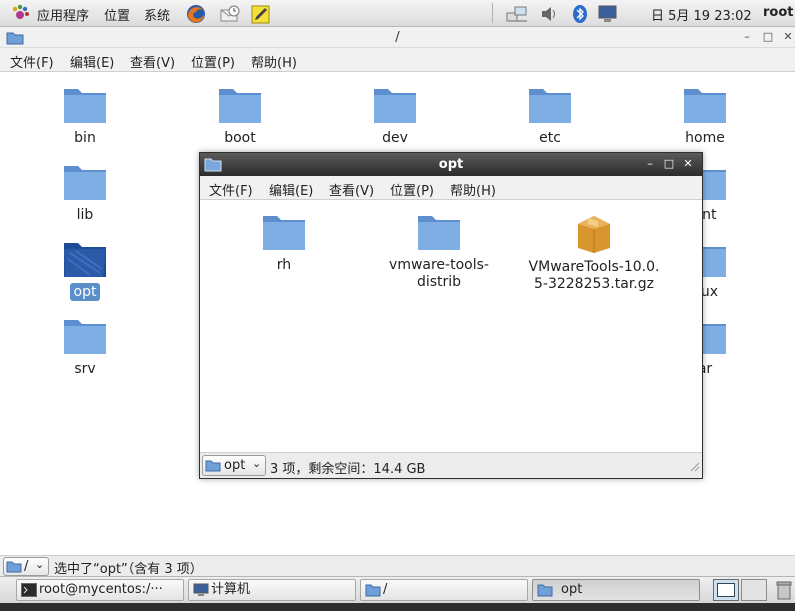 Image resolution: width=795 pixels, height=611 pixels. Describe the element at coordinates (439, 265) in the screenshot. I see `folder-label-line1: vmware-tools-` at that location.